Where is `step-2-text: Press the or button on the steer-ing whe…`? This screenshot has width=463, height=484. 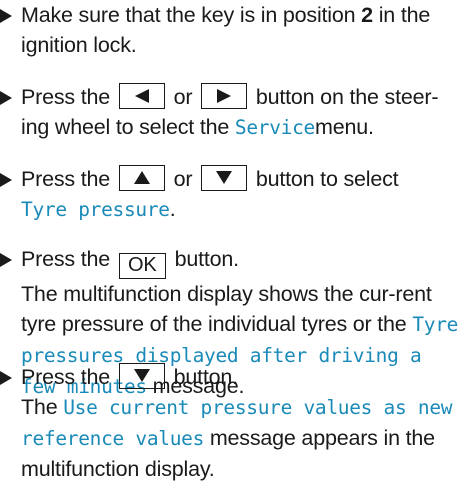 step-2-text: Press the or button on the steer-ing whe… is located at coordinates (230, 111).